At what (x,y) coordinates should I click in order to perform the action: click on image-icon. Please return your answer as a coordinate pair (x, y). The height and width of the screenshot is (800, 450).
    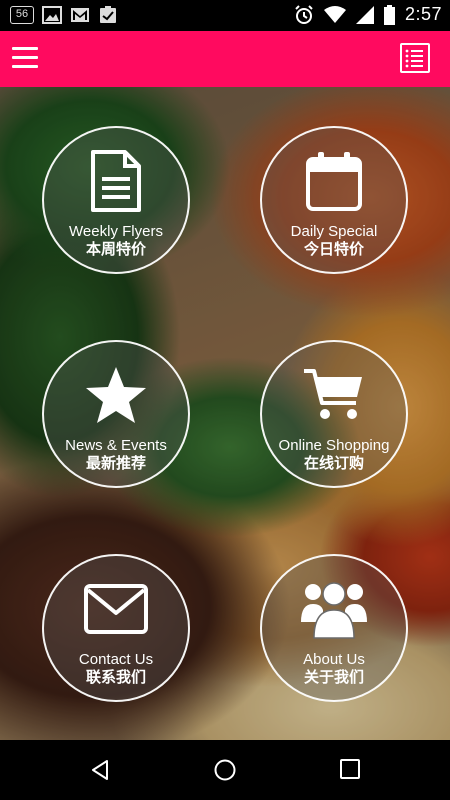
    Looking at the image, I should click on (52, 15).